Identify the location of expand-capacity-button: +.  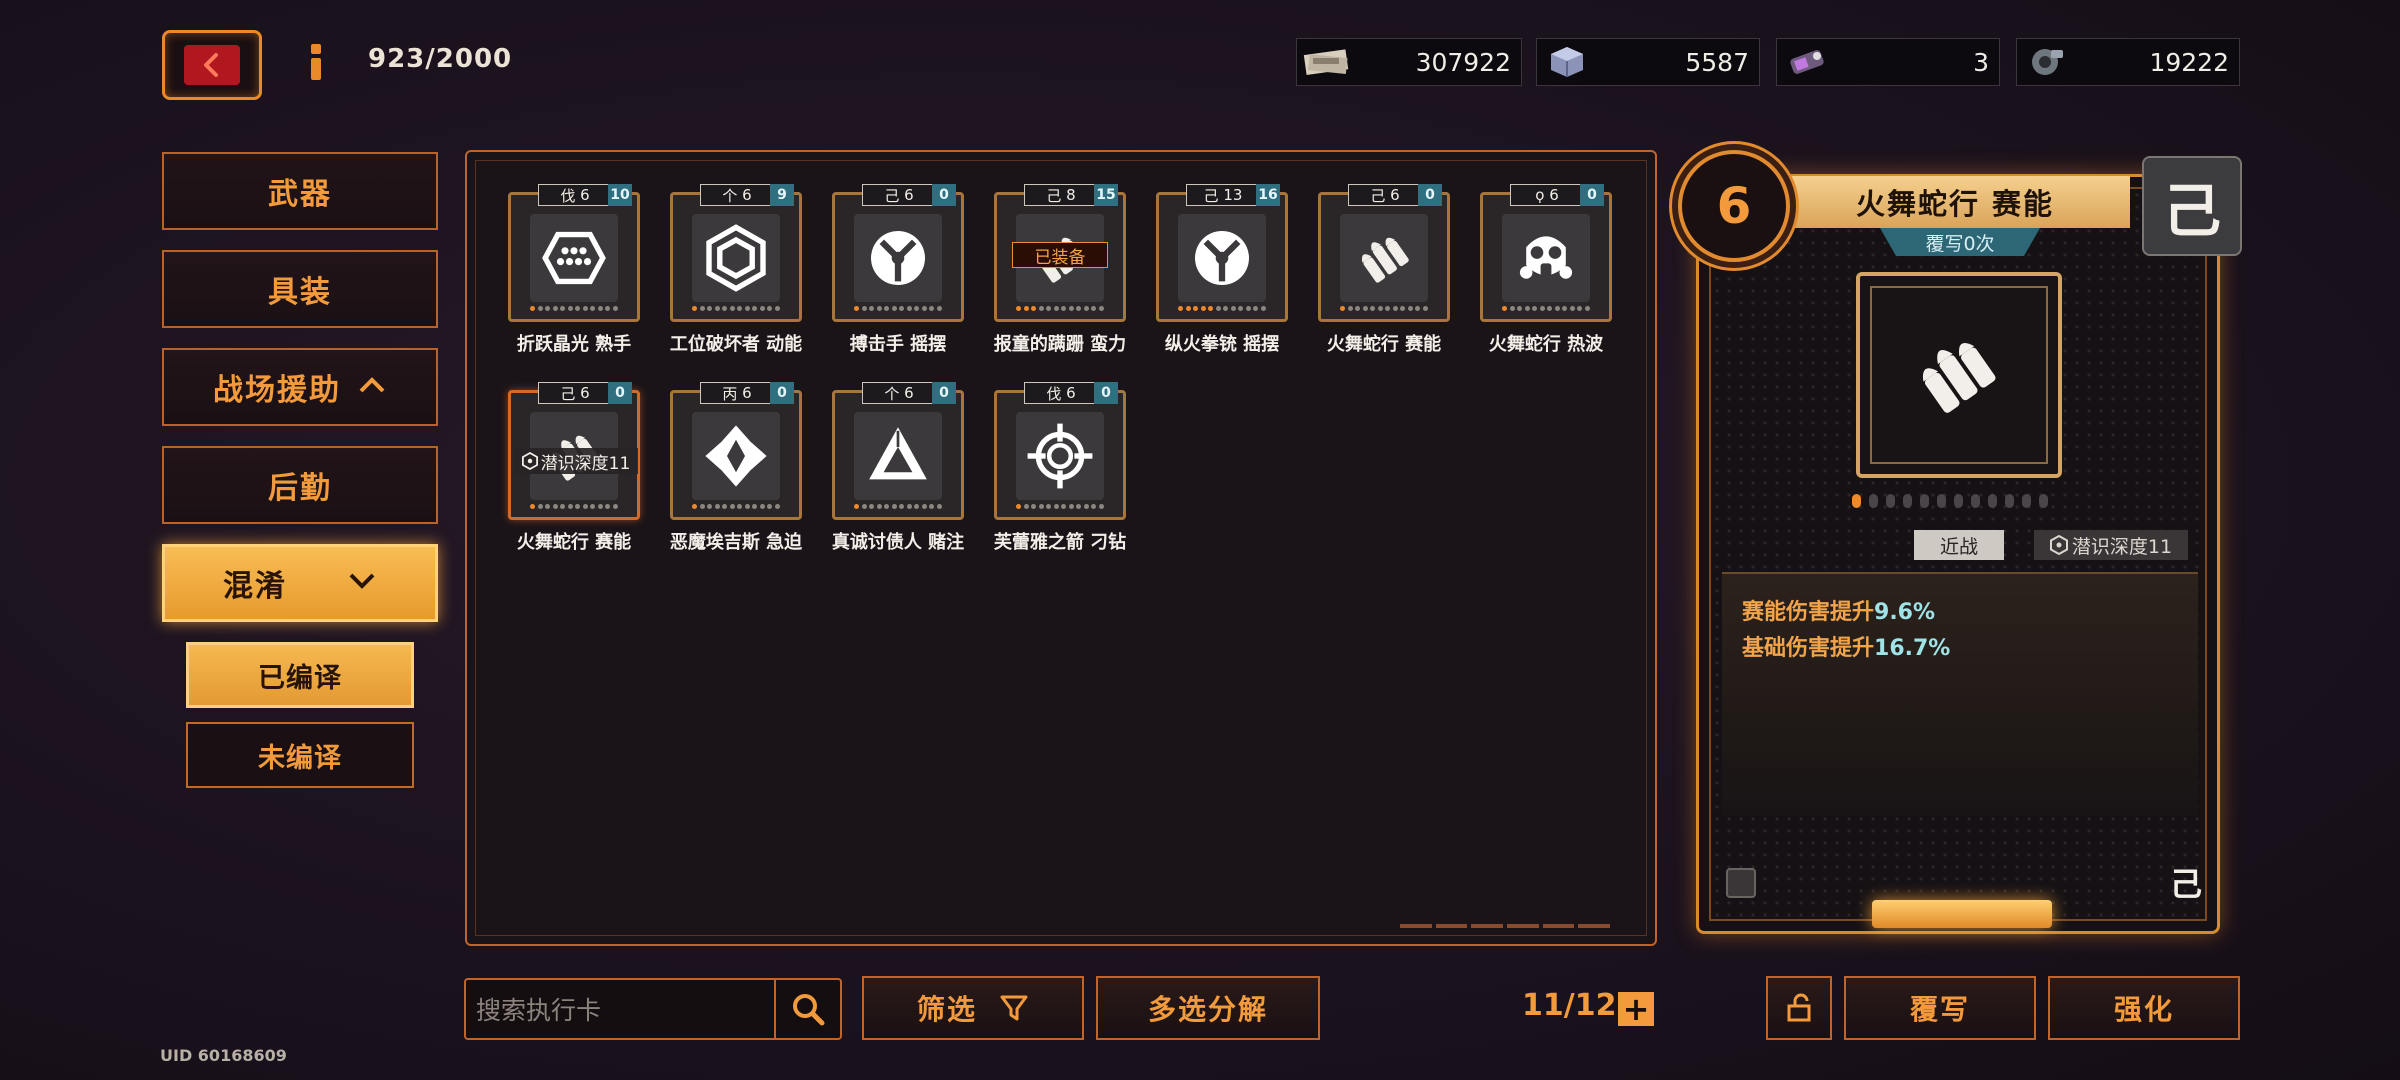
(1636, 1009).